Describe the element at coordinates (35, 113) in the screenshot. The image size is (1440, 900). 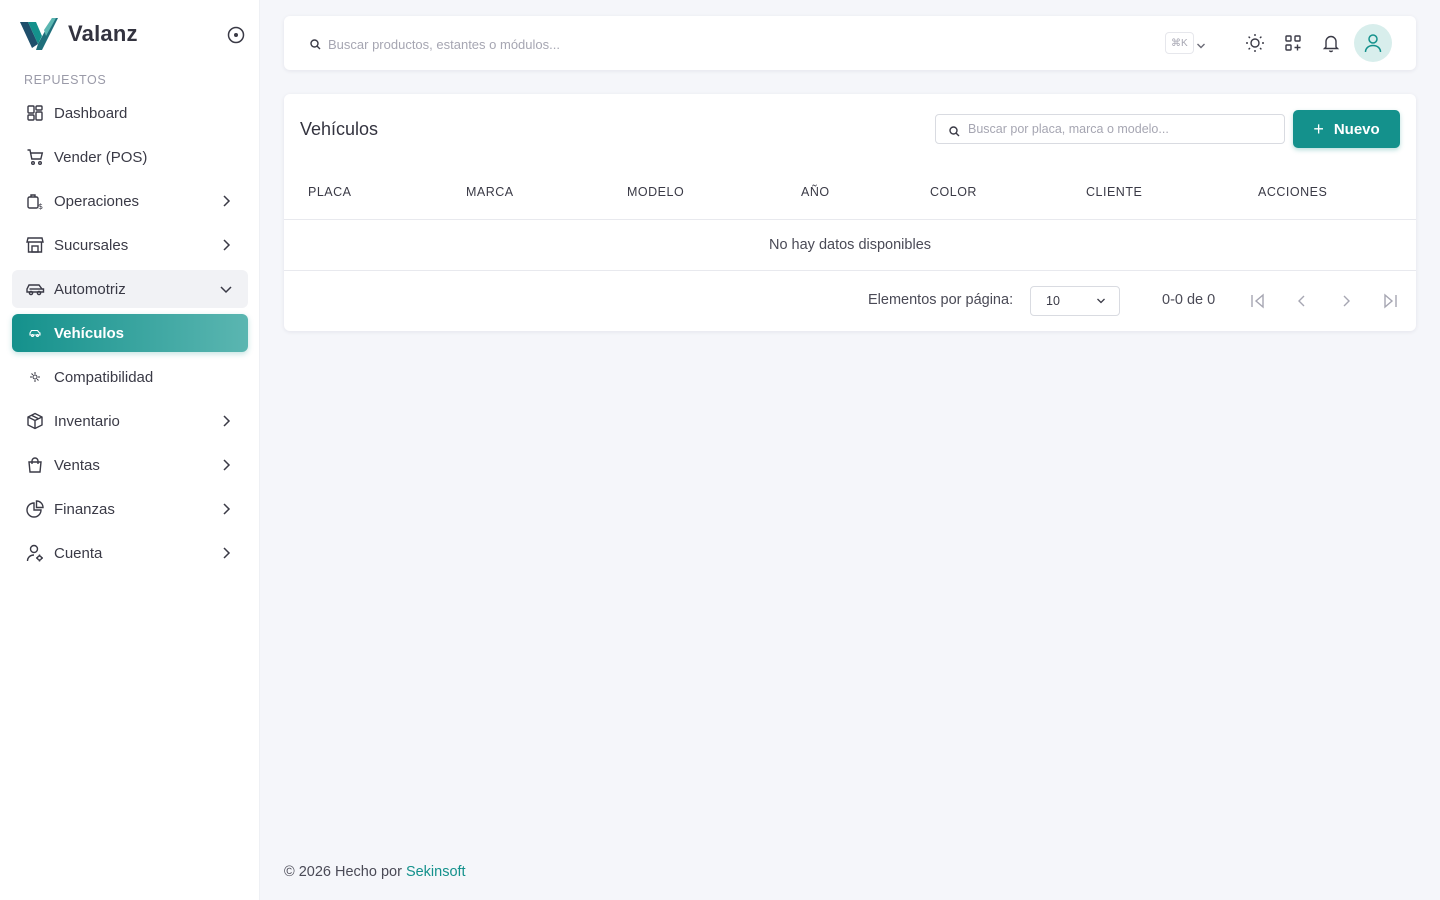
I see `dashboard-icon` at that location.